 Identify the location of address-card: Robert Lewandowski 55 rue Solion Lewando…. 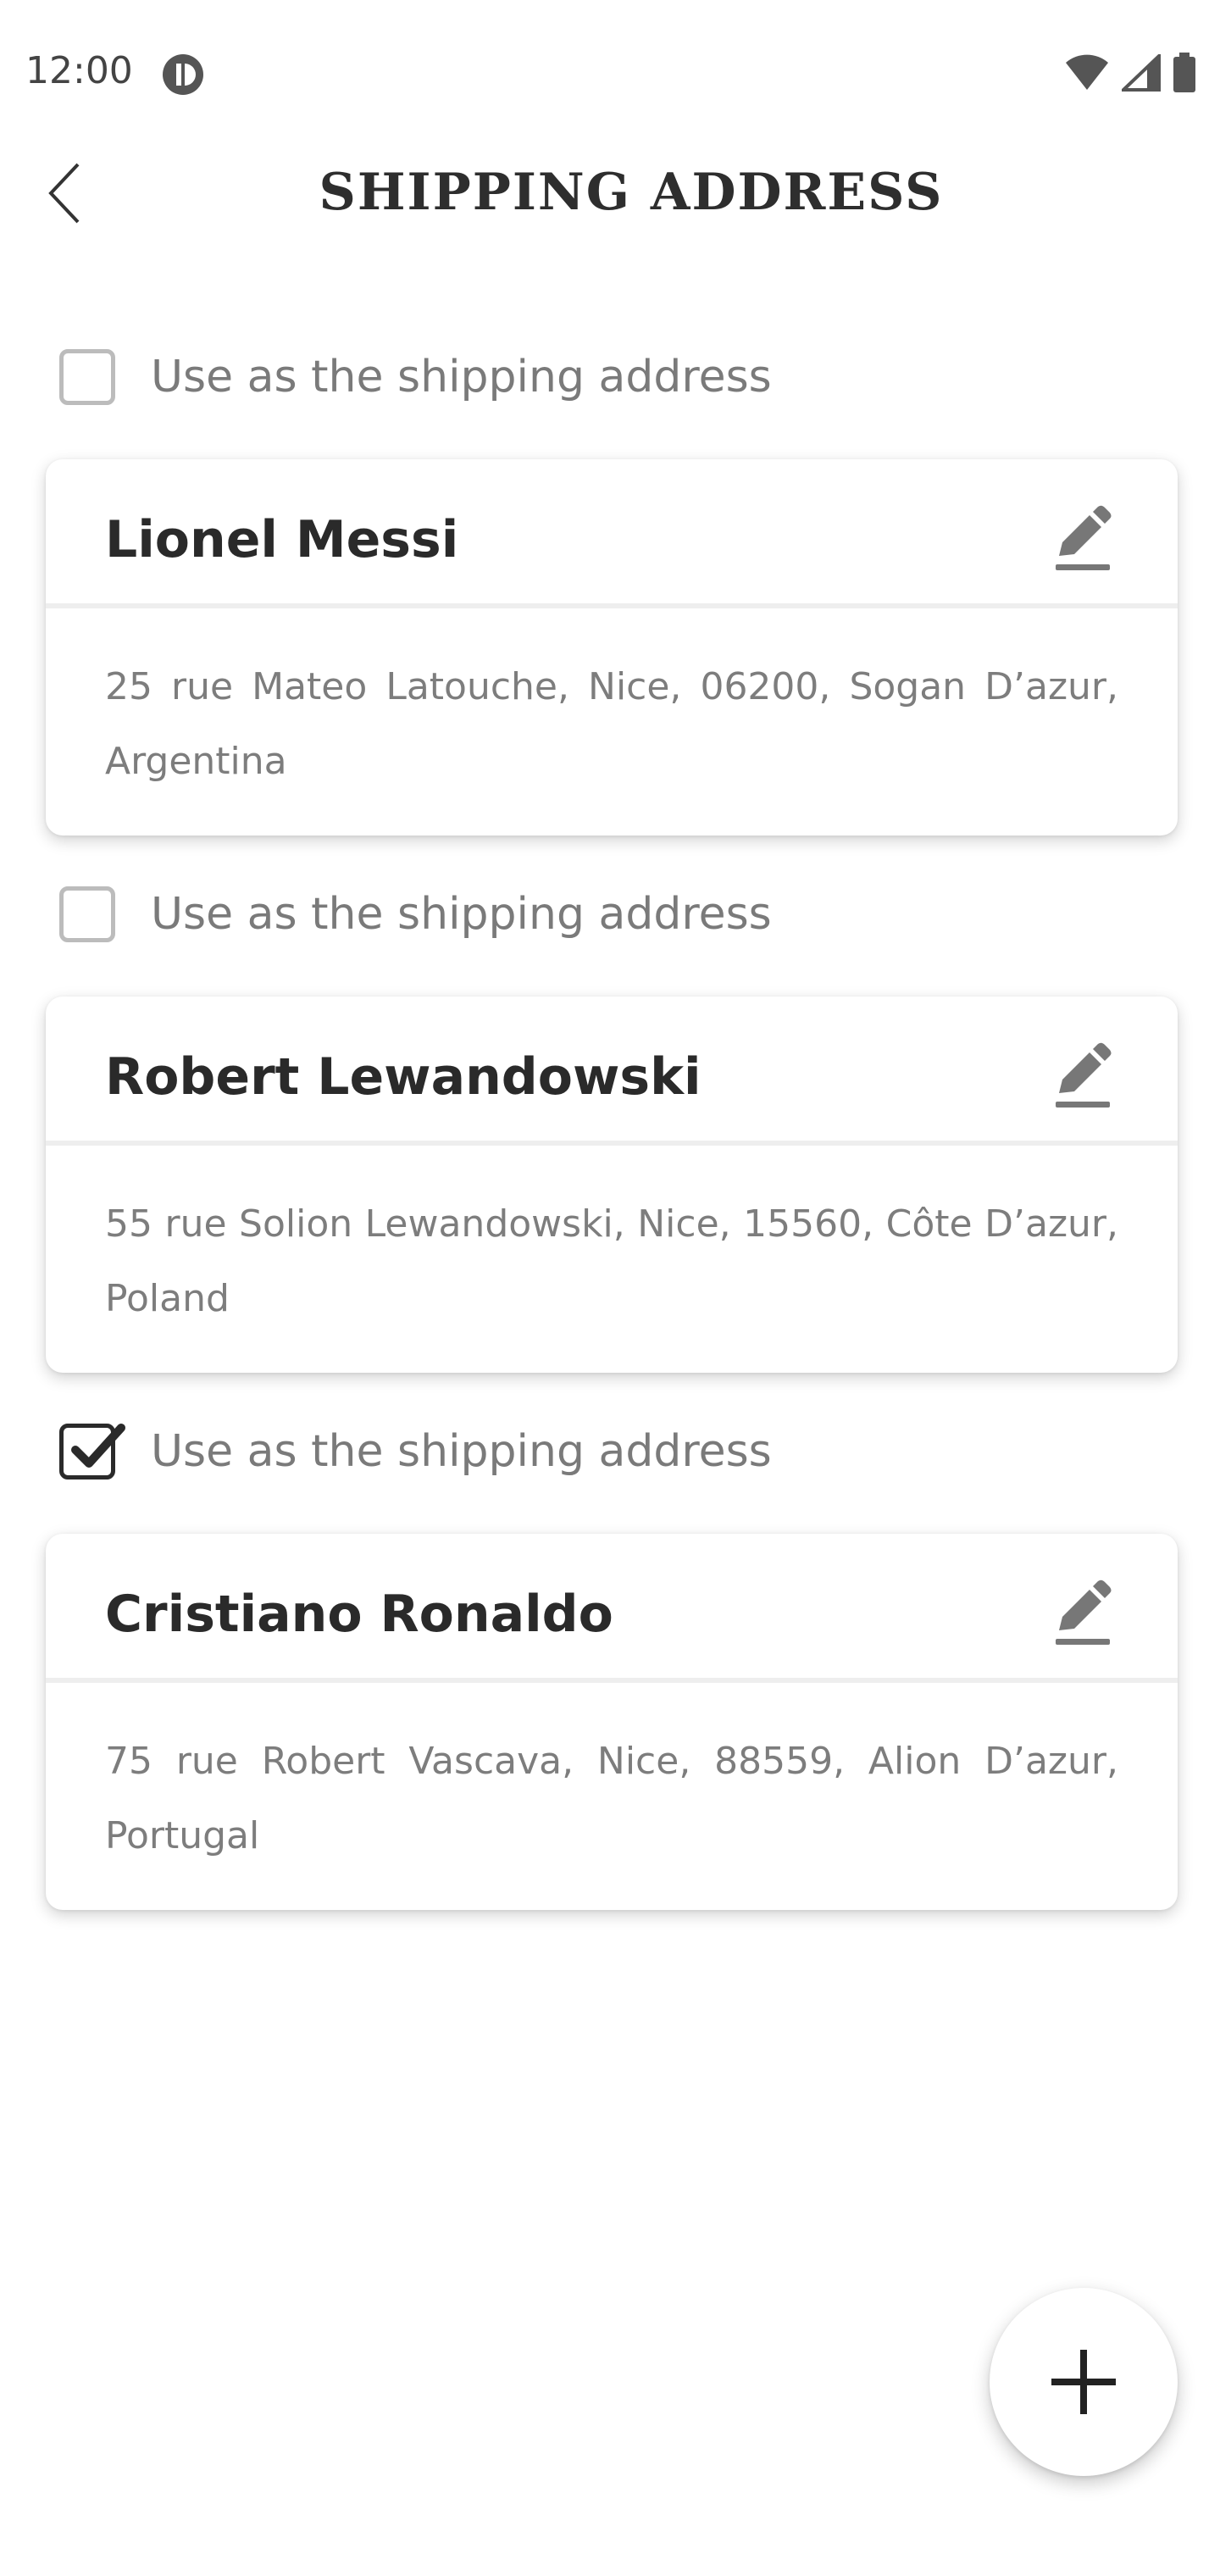
(612, 1185).